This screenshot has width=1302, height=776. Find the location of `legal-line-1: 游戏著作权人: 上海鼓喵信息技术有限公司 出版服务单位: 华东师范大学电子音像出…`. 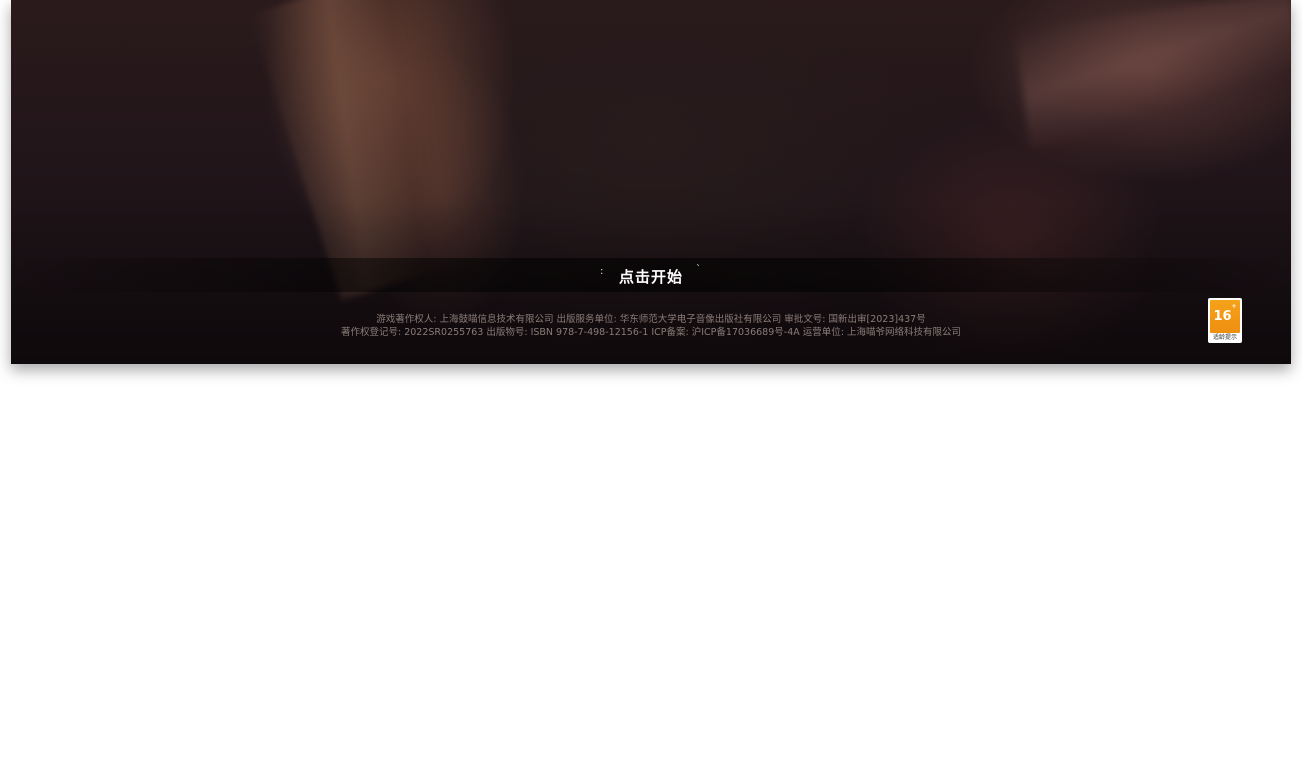

legal-line-1: 游戏著作权人: 上海鼓喵信息技术有限公司 出版服务单位: 华东师范大学电子音像出… is located at coordinates (651, 319).